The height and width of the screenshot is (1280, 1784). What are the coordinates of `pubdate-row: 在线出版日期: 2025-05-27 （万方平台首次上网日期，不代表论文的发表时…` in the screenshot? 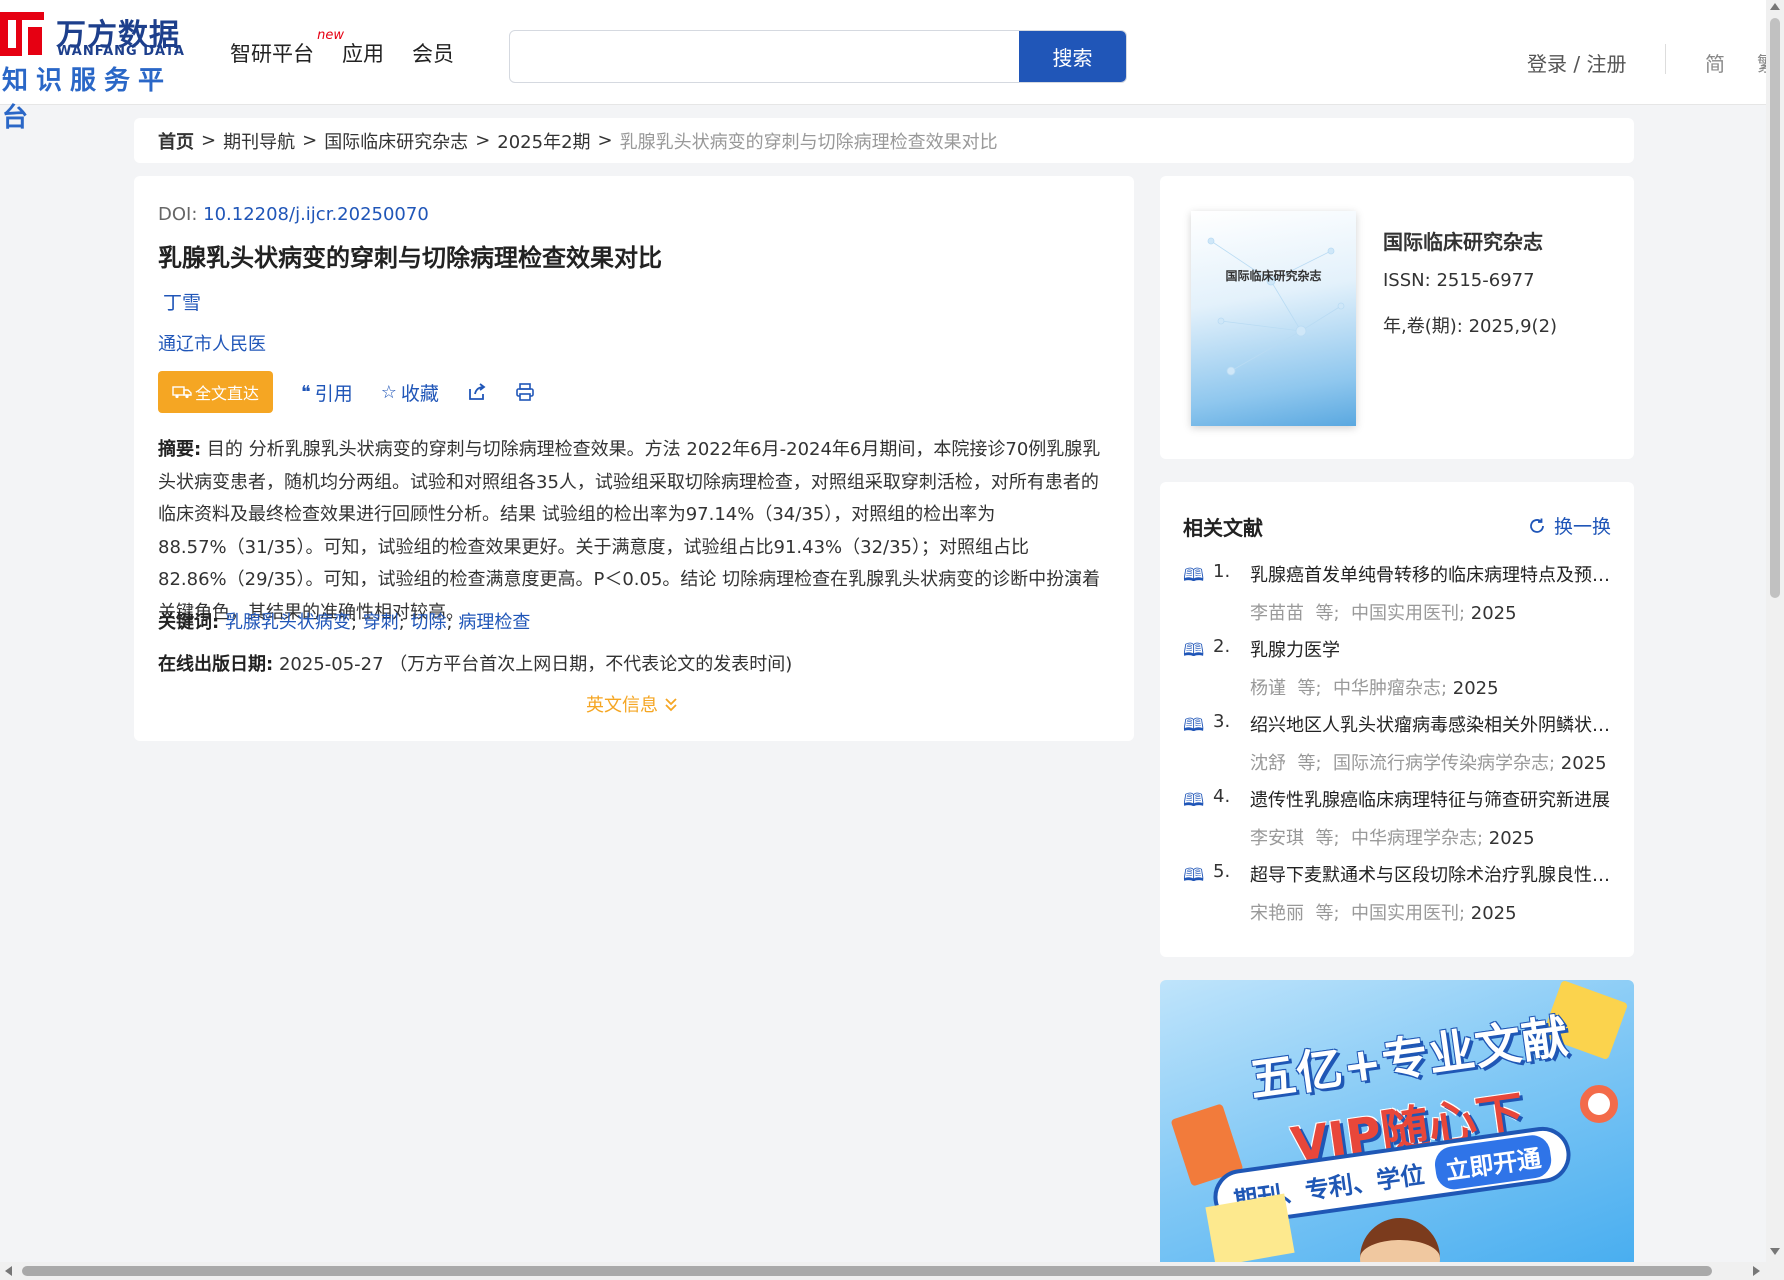 It's located at (475, 665).